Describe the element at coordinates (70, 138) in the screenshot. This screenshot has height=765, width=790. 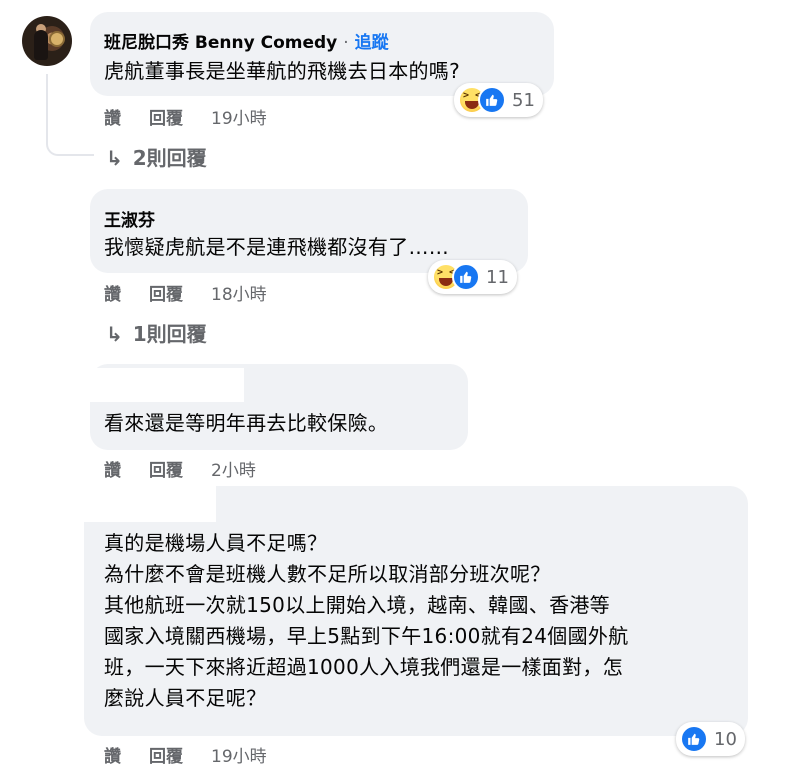
I see `thread-connector` at that location.